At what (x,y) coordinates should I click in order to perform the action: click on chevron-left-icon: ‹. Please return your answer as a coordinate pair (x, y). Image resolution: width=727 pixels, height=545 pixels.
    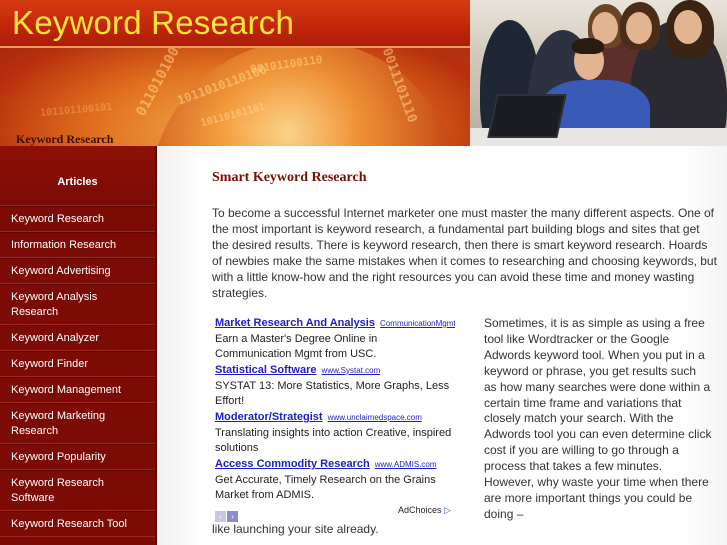
    Looking at the image, I should click on (220, 516).